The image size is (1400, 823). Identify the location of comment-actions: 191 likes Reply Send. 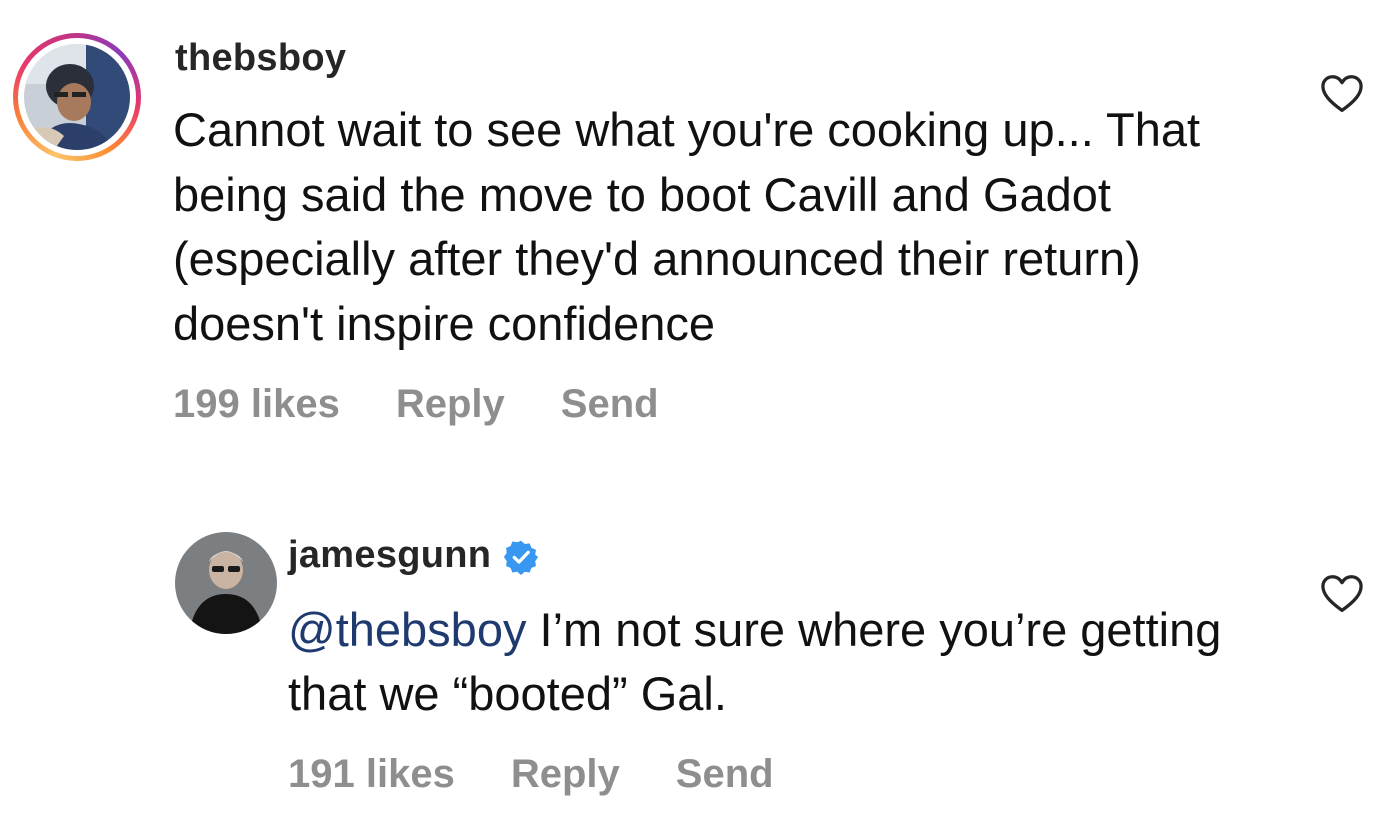
(559, 774).